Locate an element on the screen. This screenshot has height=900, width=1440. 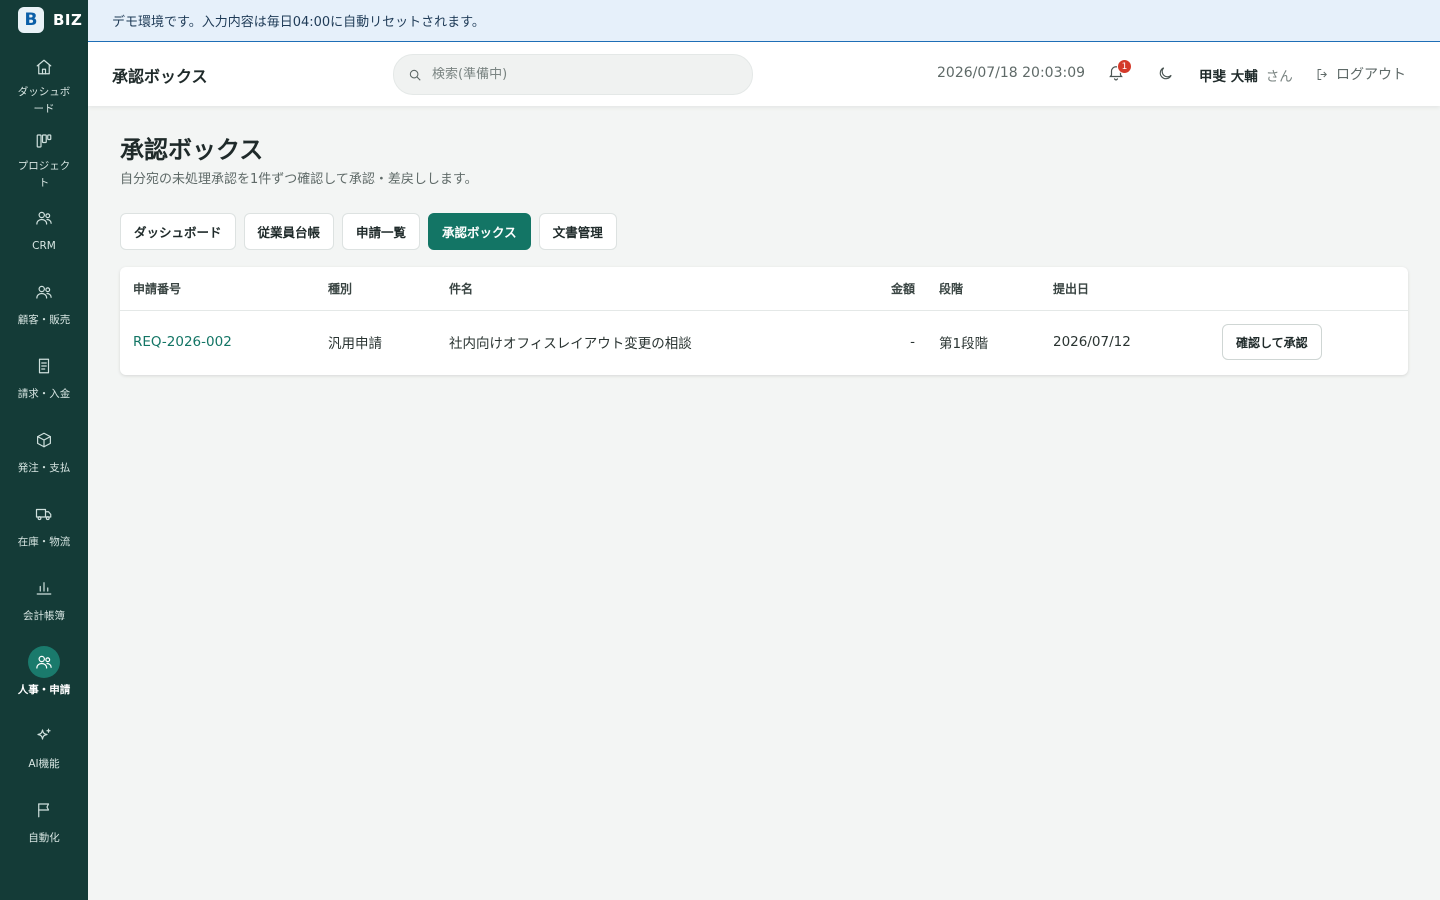
notification-button: 1 is located at coordinates (1119, 72).